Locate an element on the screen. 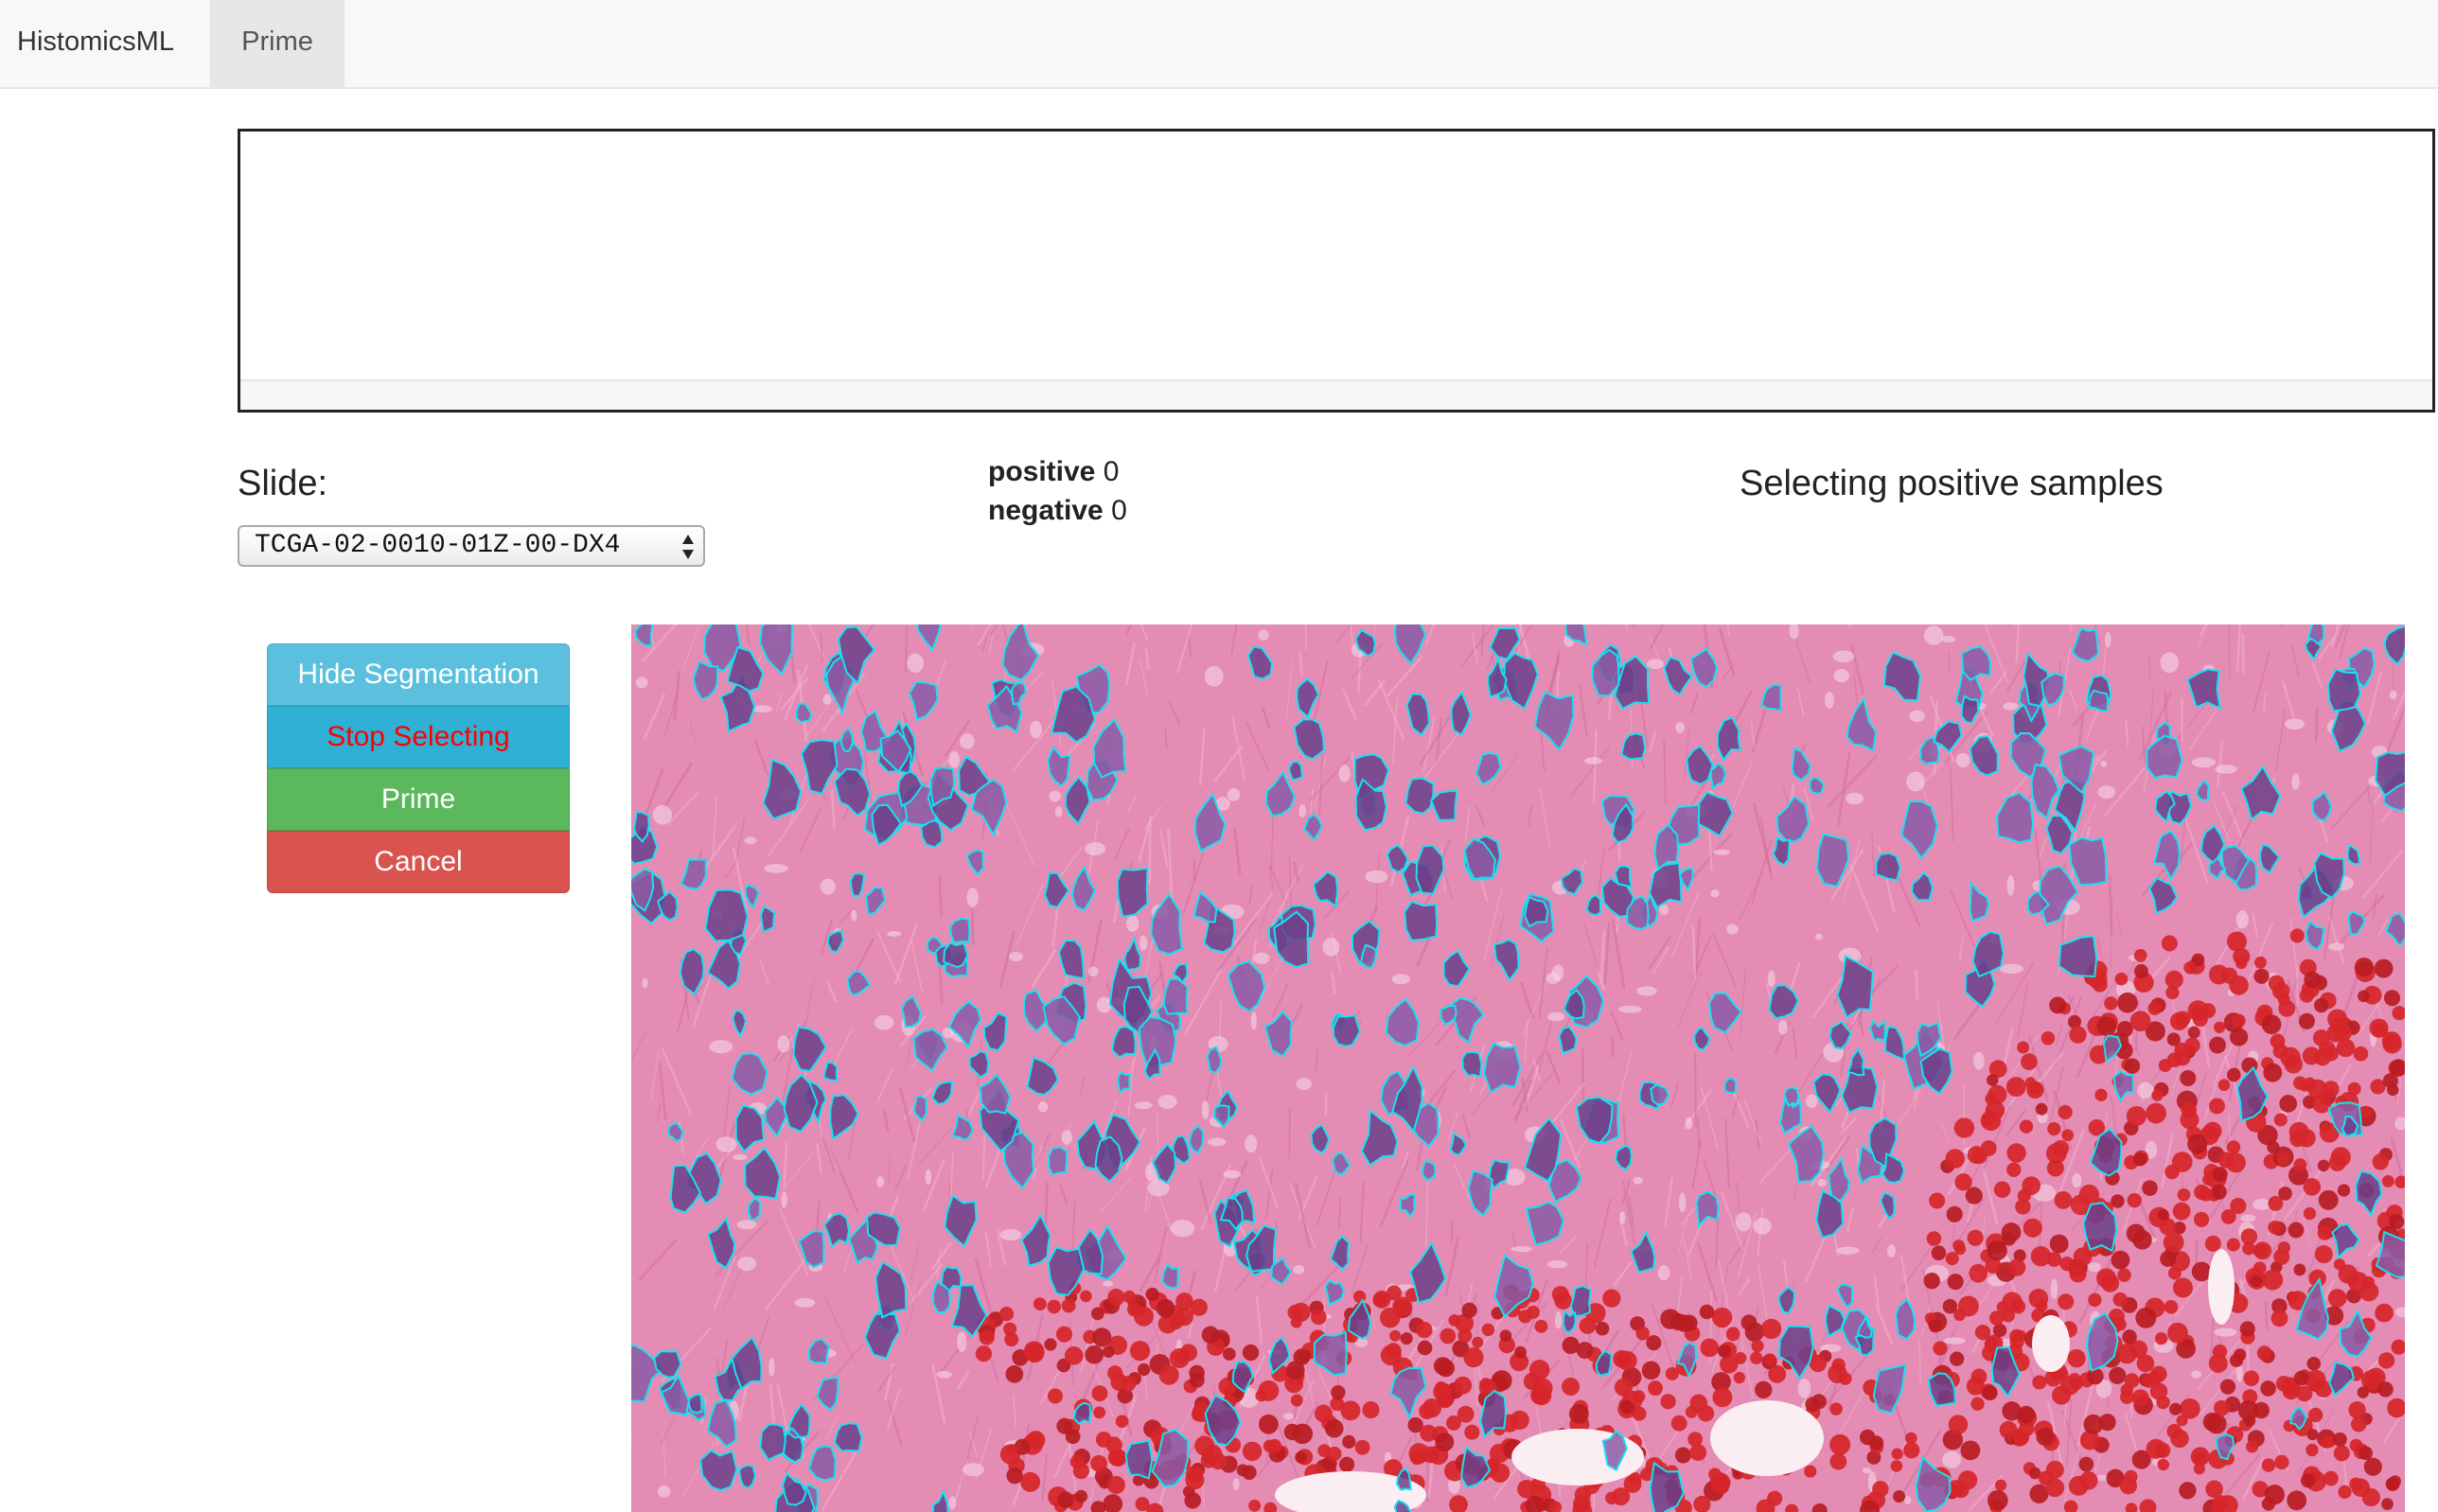  negative-label: negative is located at coordinates (1046, 510).